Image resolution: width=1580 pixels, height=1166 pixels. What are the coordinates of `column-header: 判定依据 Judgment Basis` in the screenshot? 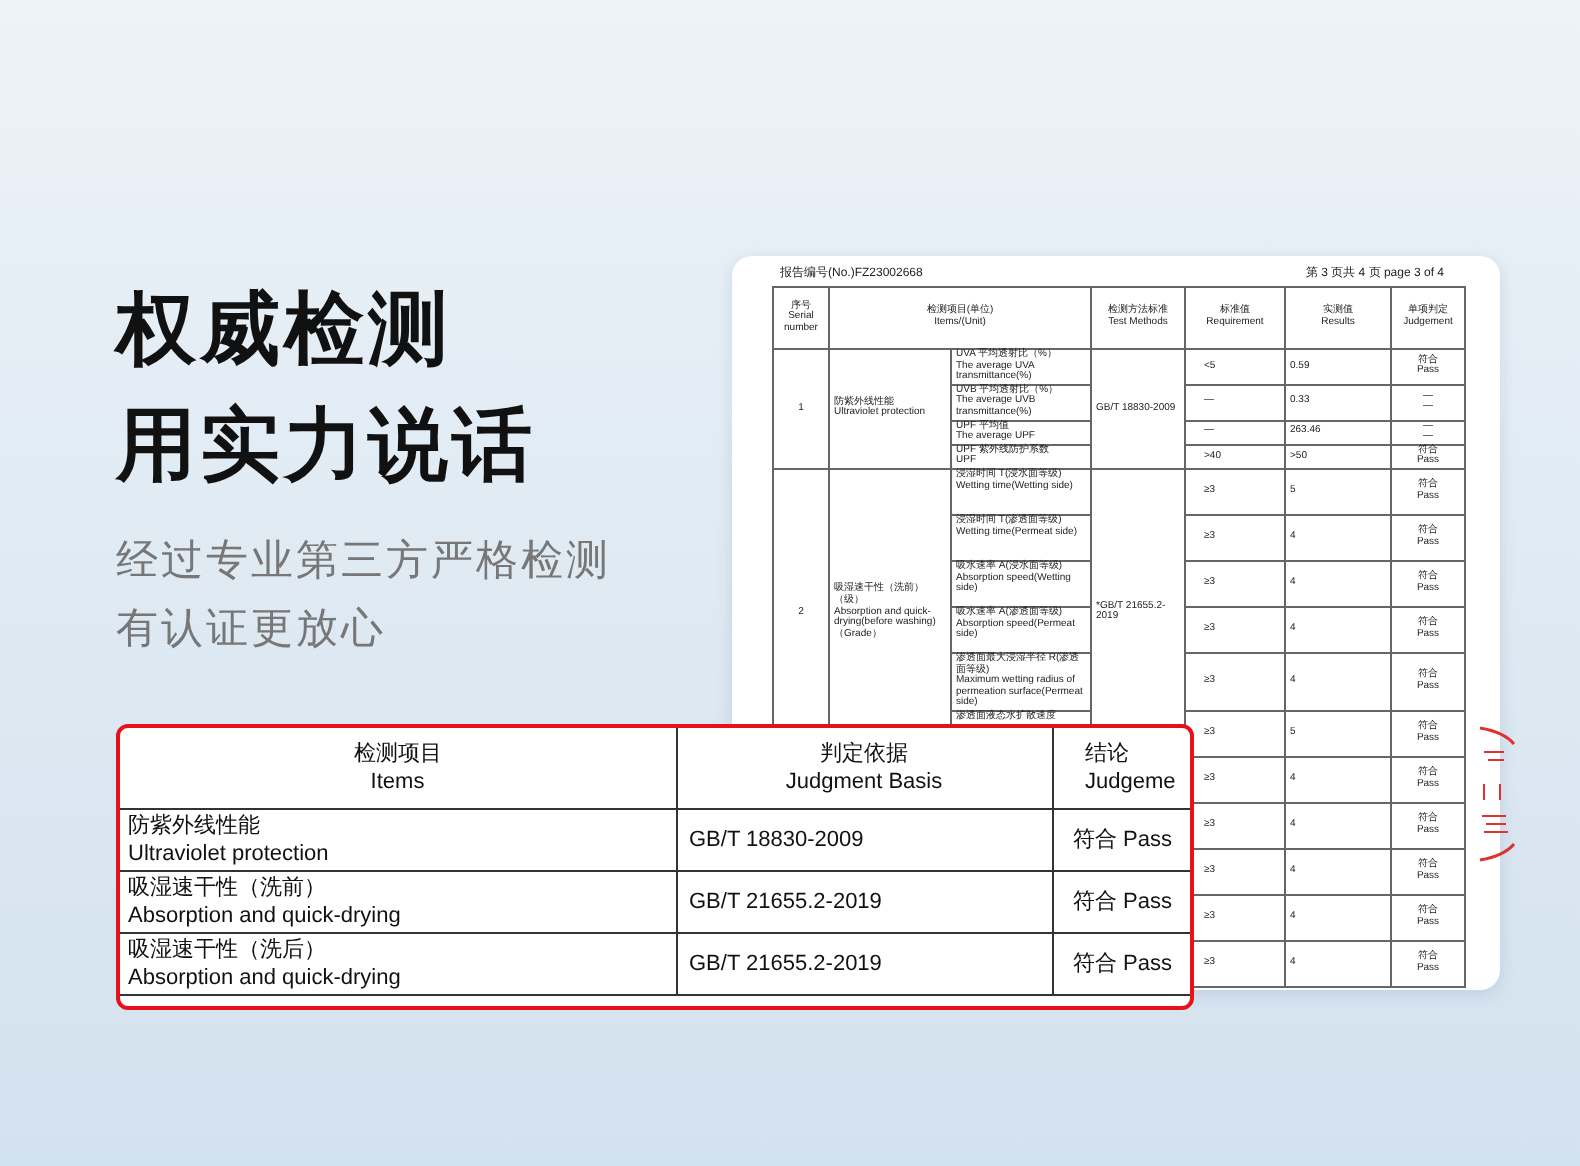 It's located at (864, 768).